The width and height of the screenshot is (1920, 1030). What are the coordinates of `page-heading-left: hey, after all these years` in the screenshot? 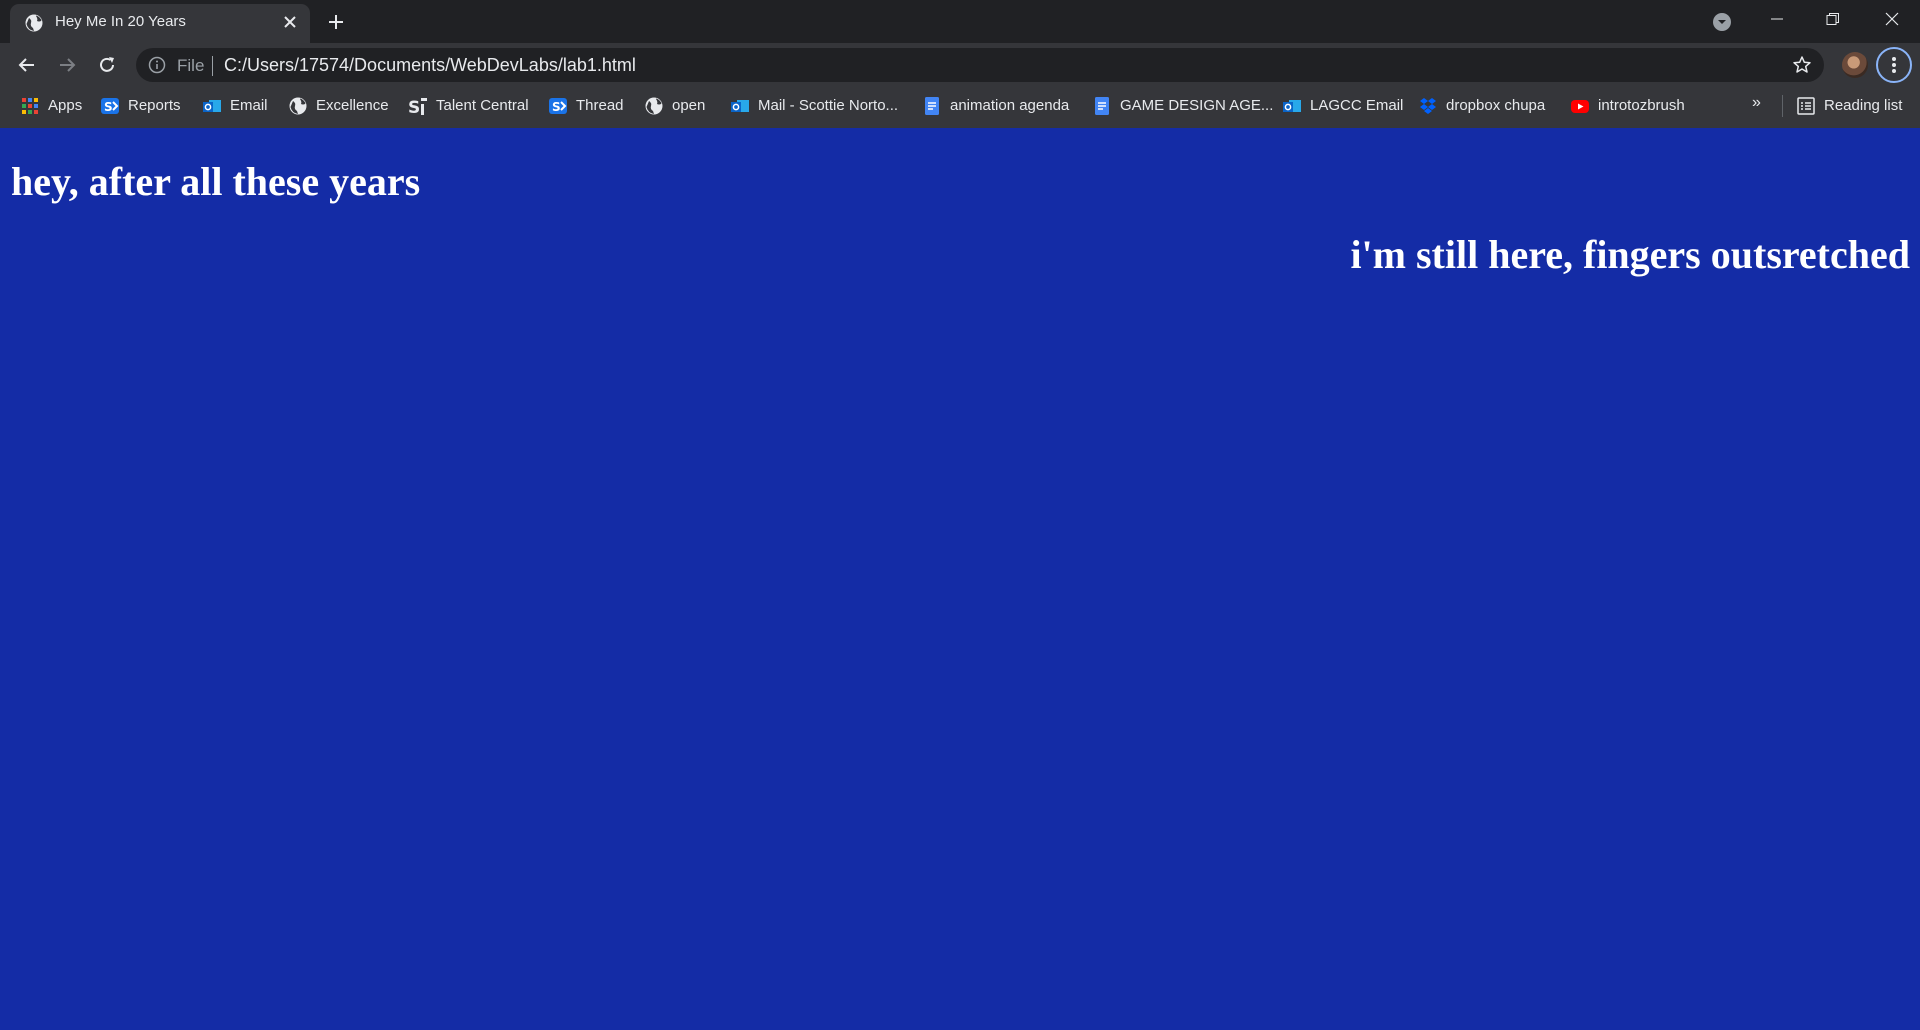 It's located at (216, 181).